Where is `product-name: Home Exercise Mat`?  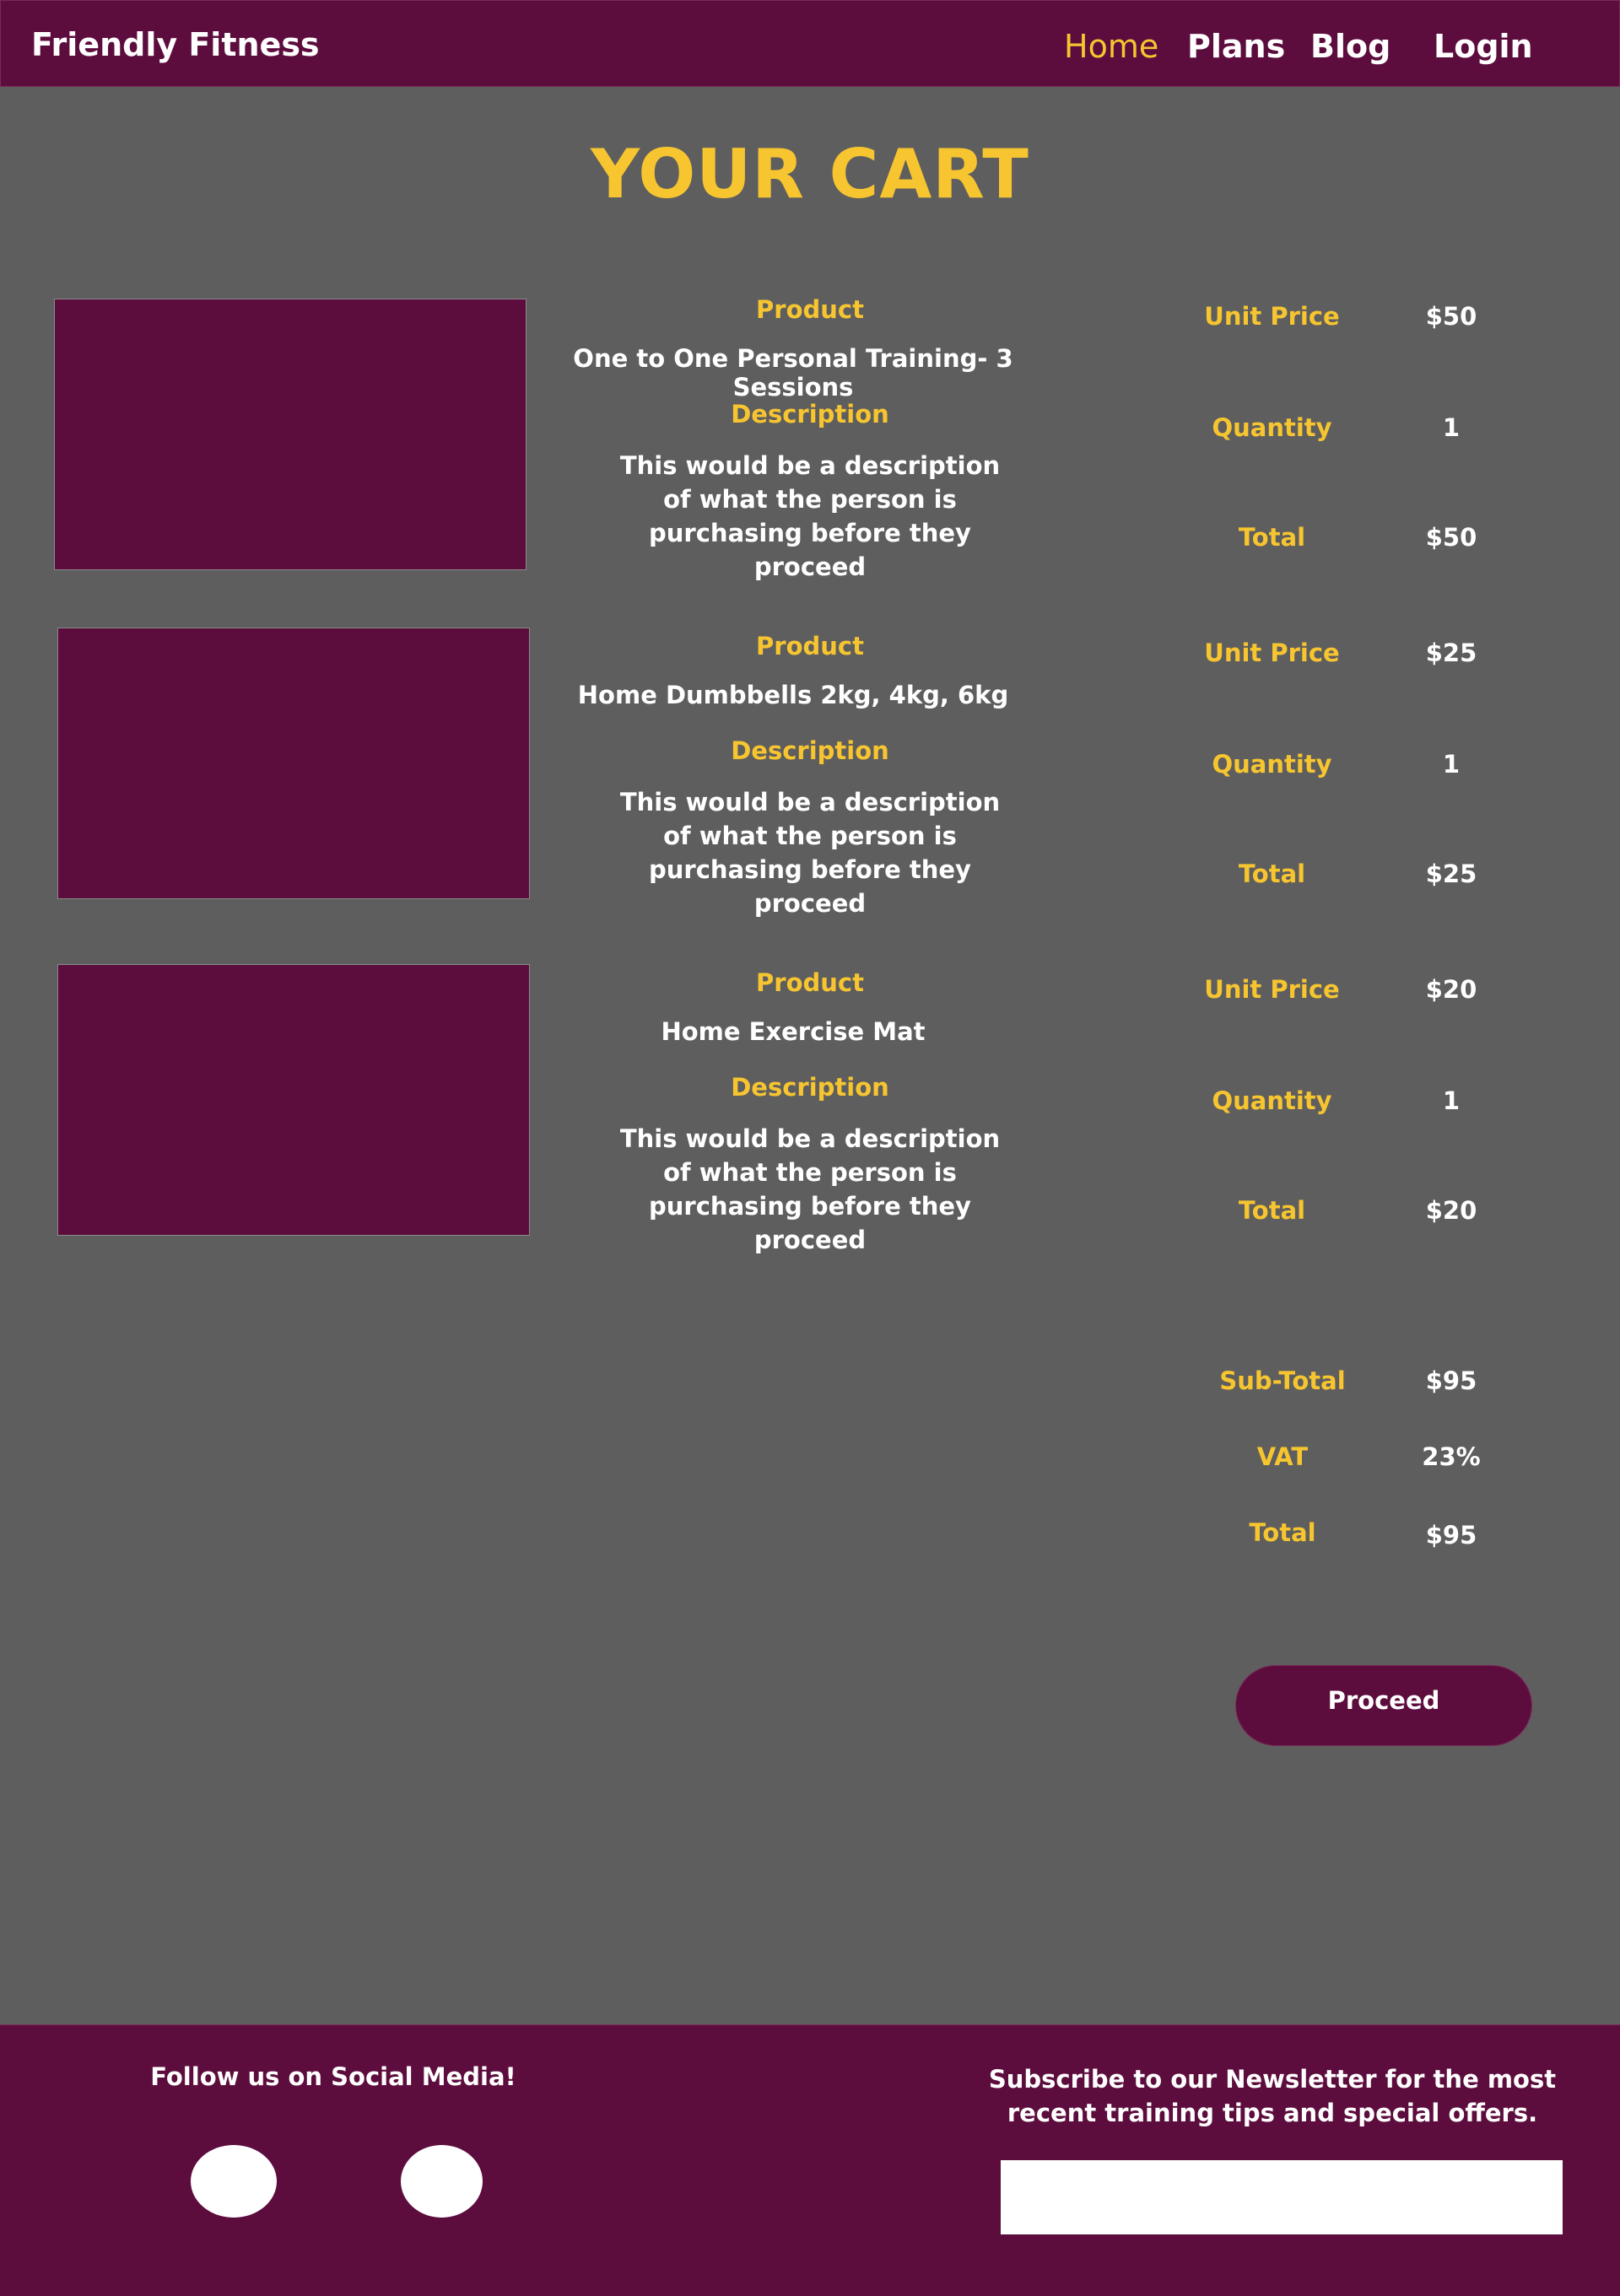 product-name: Home Exercise Mat is located at coordinates (793, 1031).